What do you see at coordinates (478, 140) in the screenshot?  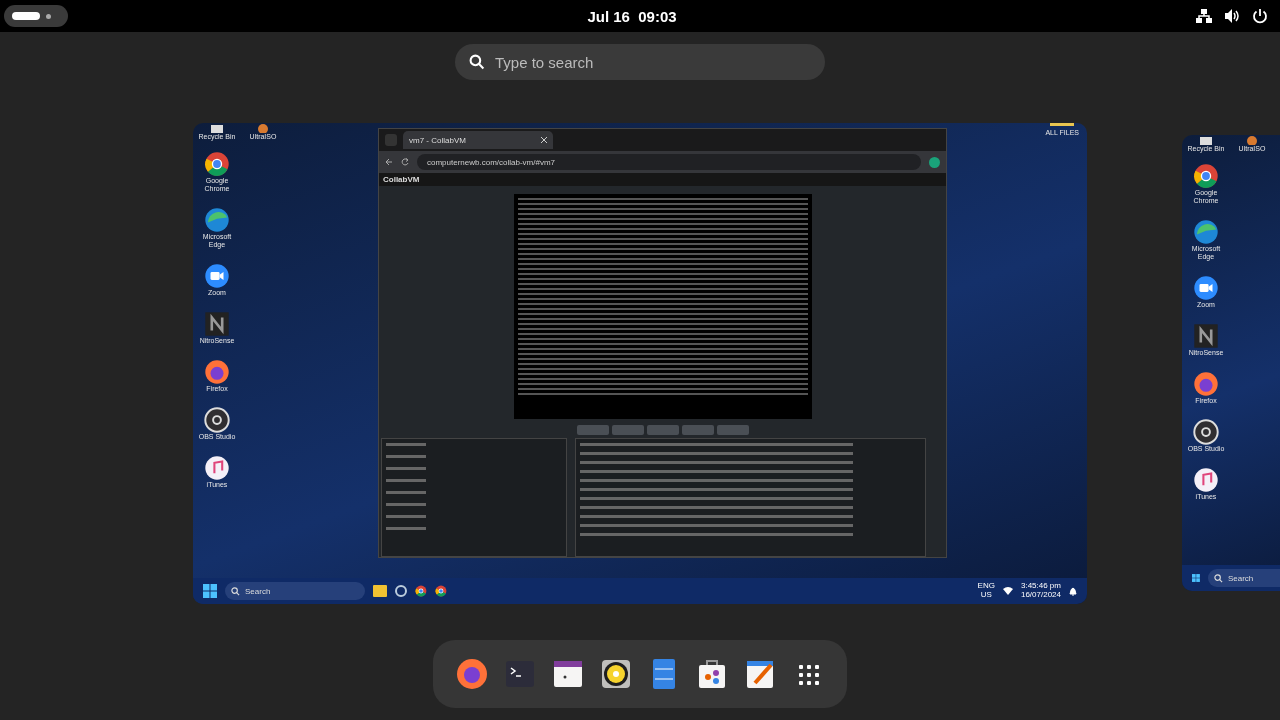 I see `browser-tab: vm7 - CollabVM` at bounding box center [478, 140].